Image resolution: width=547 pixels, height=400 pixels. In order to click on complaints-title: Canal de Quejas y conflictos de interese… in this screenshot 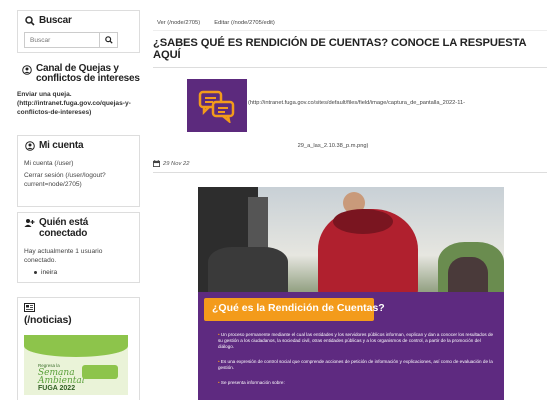, I will do `click(78, 74)`.